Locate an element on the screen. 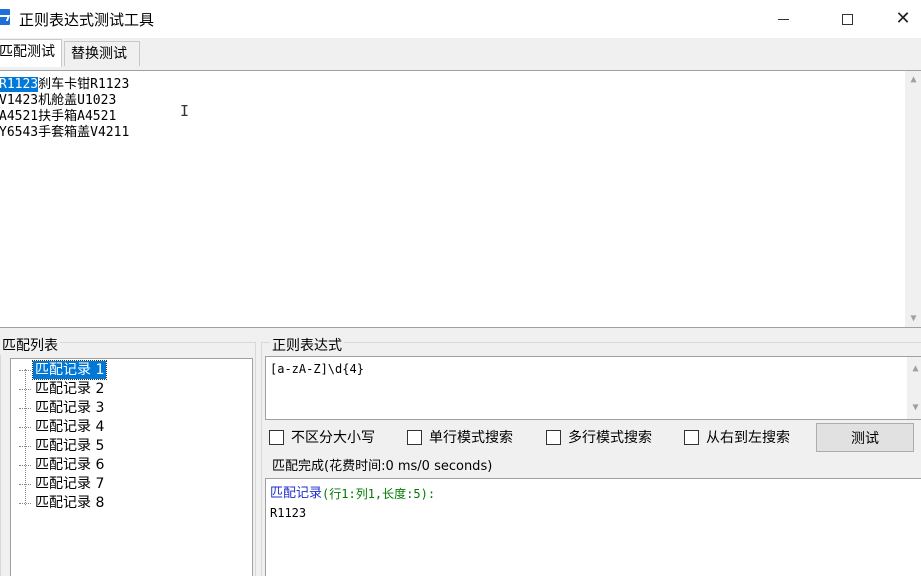  option-single-line: 单行模式搜索 is located at coordinates (460, 437).